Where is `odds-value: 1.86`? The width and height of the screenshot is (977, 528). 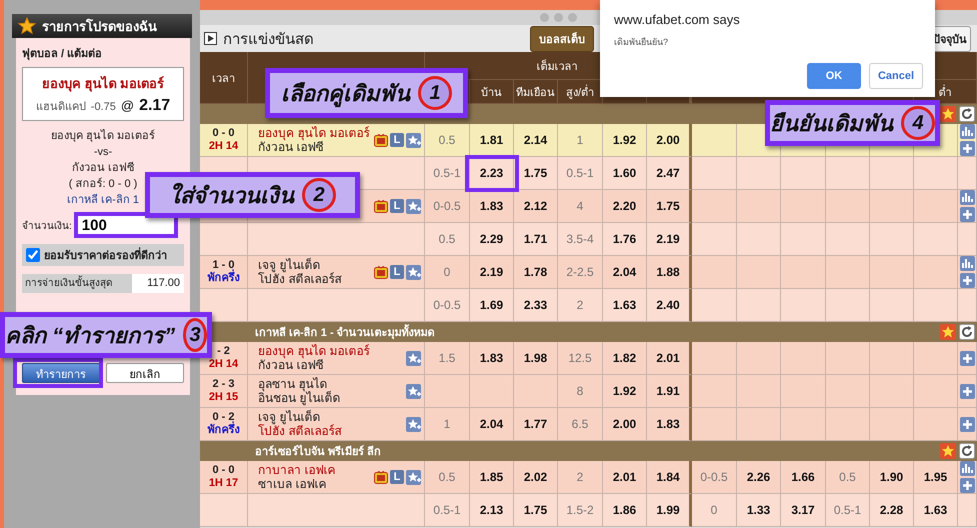
odds-value: 1.86 is located at coordinates (625, 510).